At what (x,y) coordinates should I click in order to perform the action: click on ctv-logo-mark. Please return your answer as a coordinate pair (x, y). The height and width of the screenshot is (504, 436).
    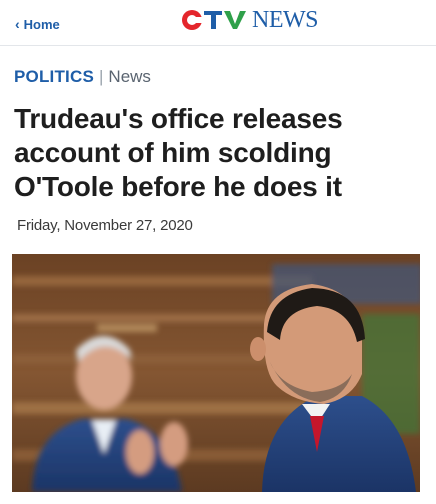
    Looking at the image, I should click on (214, 20).